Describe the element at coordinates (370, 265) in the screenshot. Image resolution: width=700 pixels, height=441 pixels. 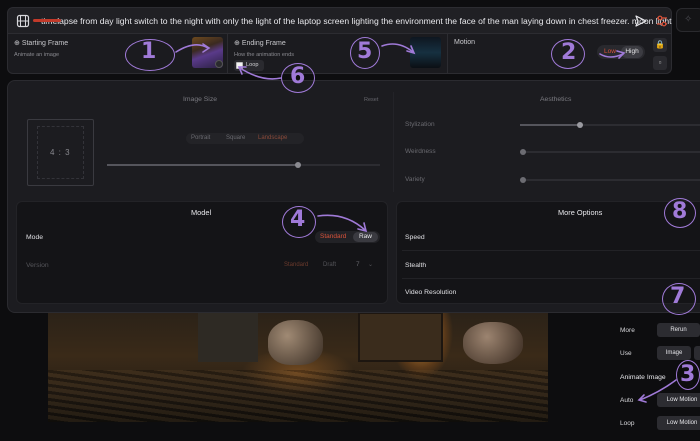
I see `chevron-down-icon: ⌄` at that location.